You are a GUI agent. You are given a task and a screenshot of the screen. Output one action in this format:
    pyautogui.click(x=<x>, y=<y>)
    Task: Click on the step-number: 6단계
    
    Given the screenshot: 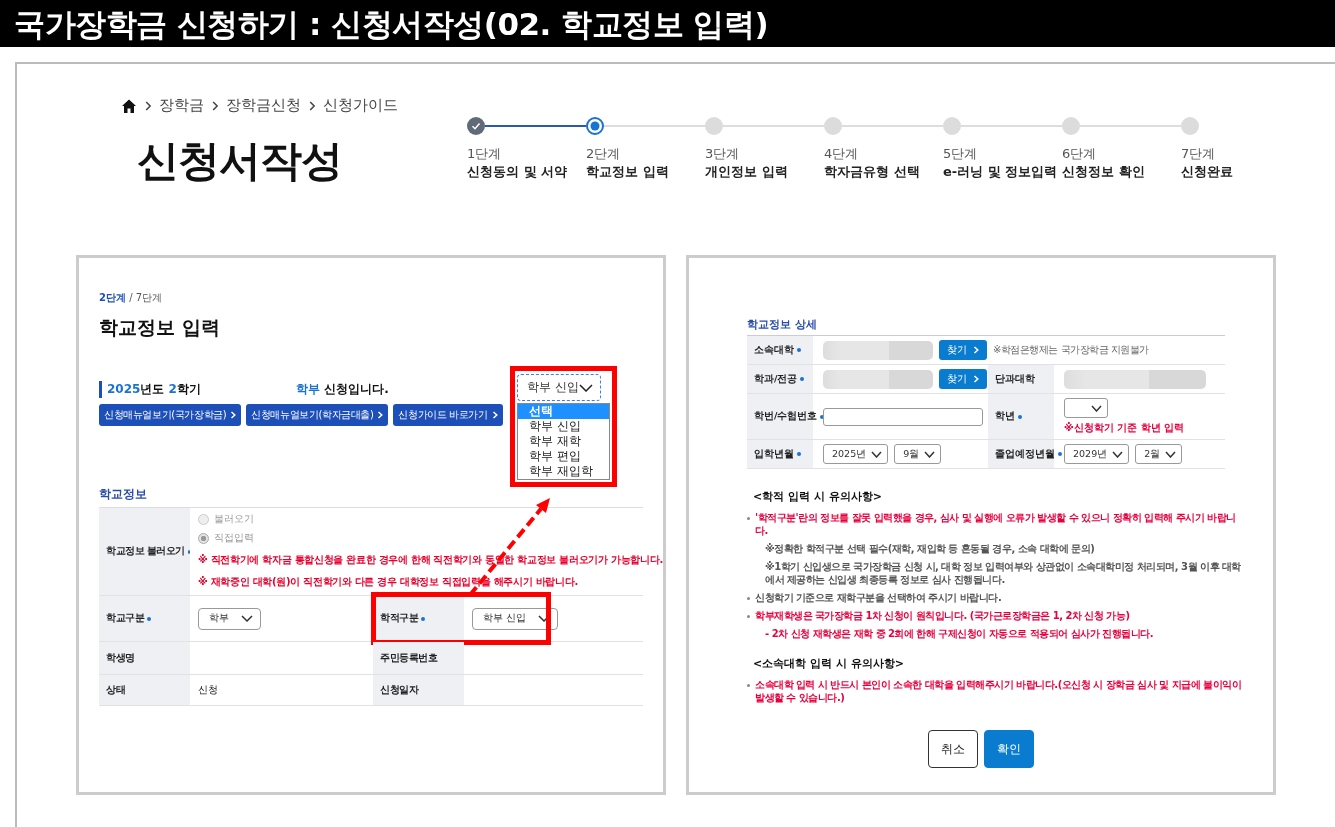 What is the action you would take?
    pyautogui.click(x=1079, y=154)
    